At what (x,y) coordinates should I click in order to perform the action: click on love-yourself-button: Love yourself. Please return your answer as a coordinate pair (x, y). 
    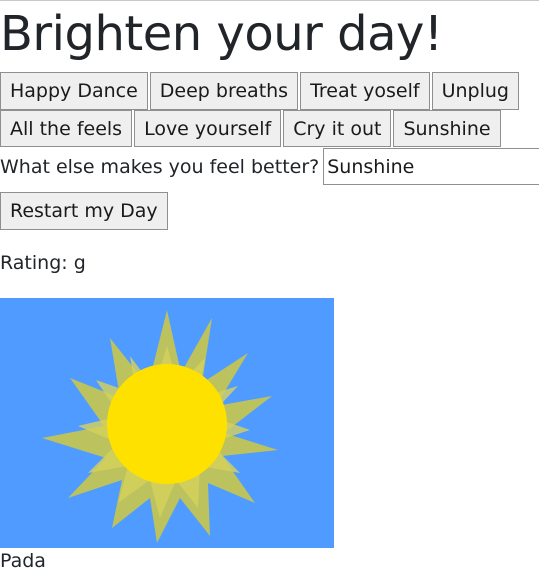
    Looking at the image, I should click on (208, 128).